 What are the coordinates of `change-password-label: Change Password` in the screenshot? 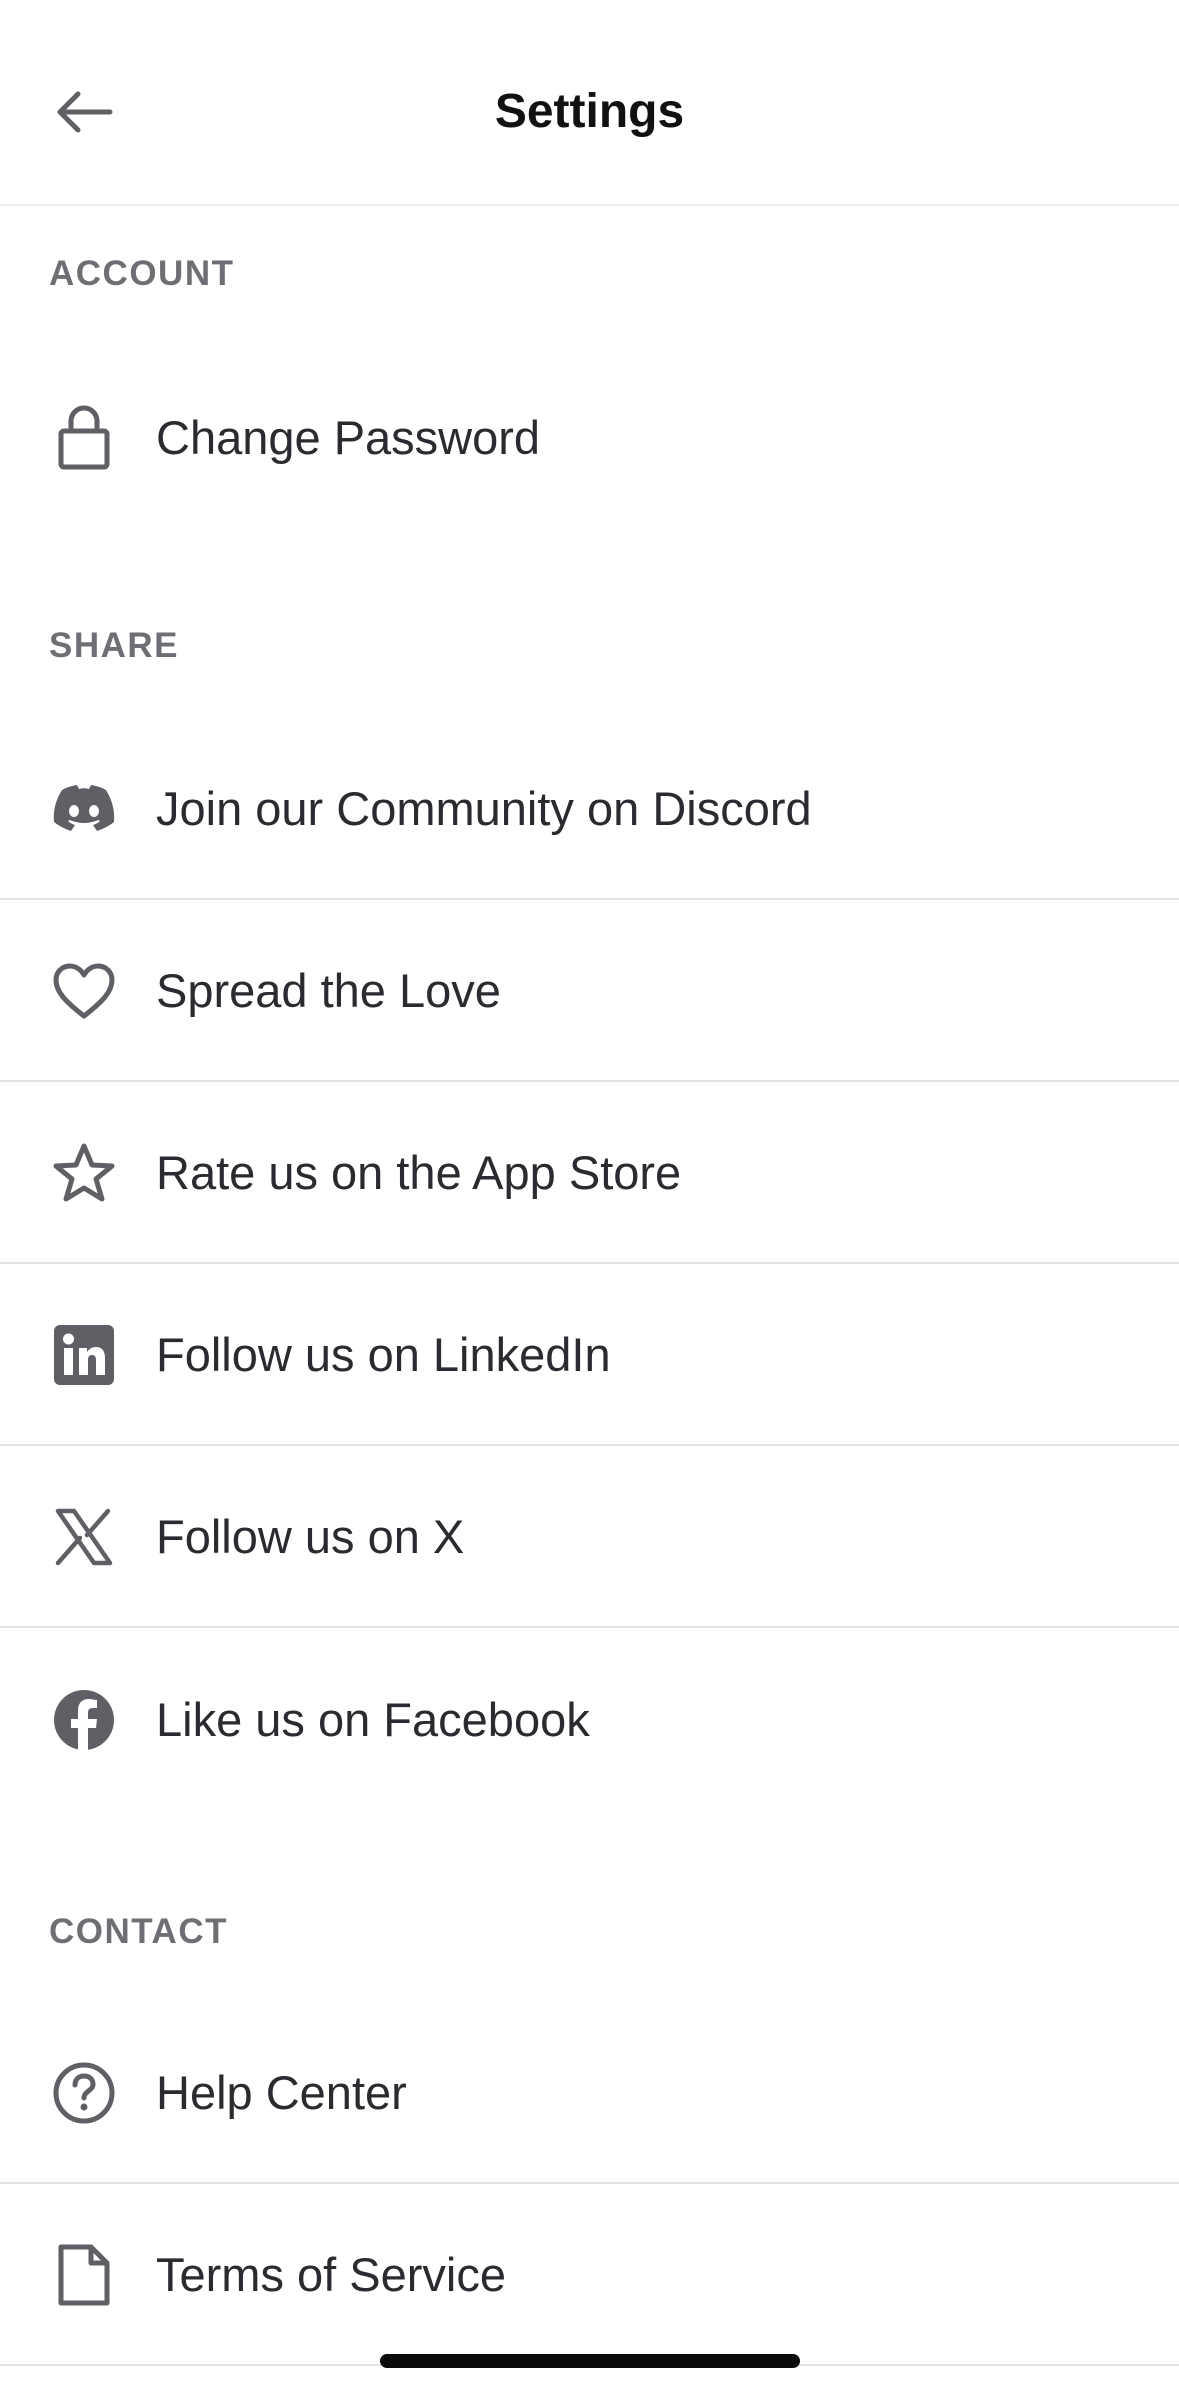 It's located at (348, 437).